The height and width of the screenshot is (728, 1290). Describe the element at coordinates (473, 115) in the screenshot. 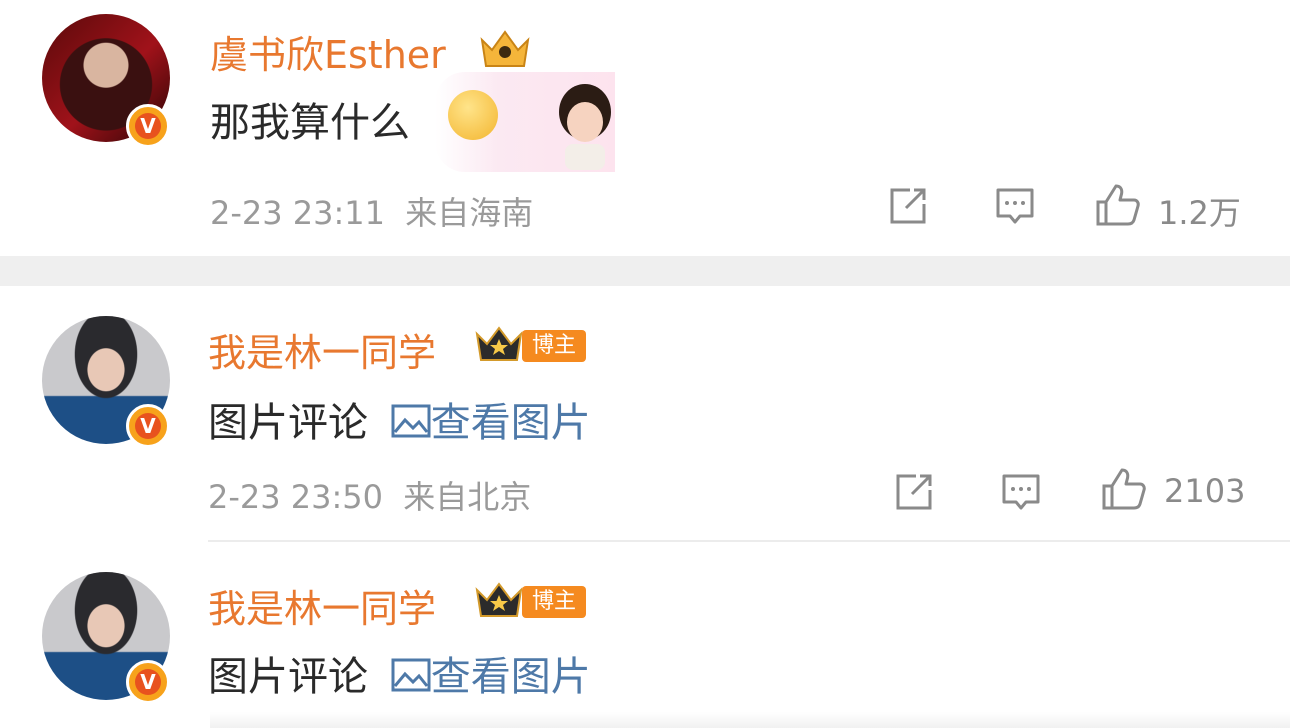

I see `emoji-icon` at that location.